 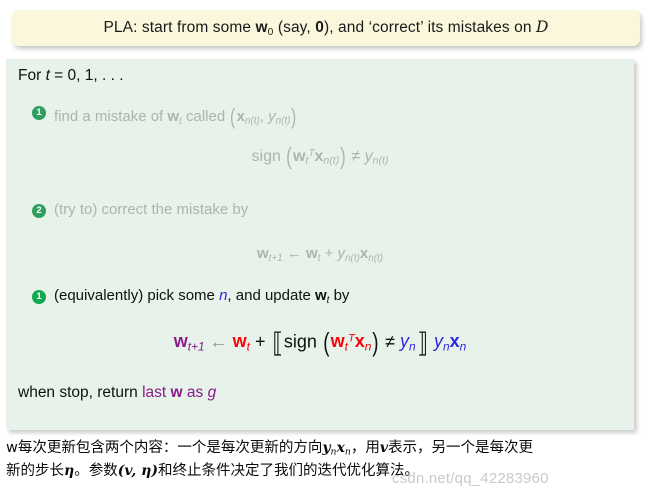 I want to click on step1-x-symbol: x, so click(x=240, y=116).